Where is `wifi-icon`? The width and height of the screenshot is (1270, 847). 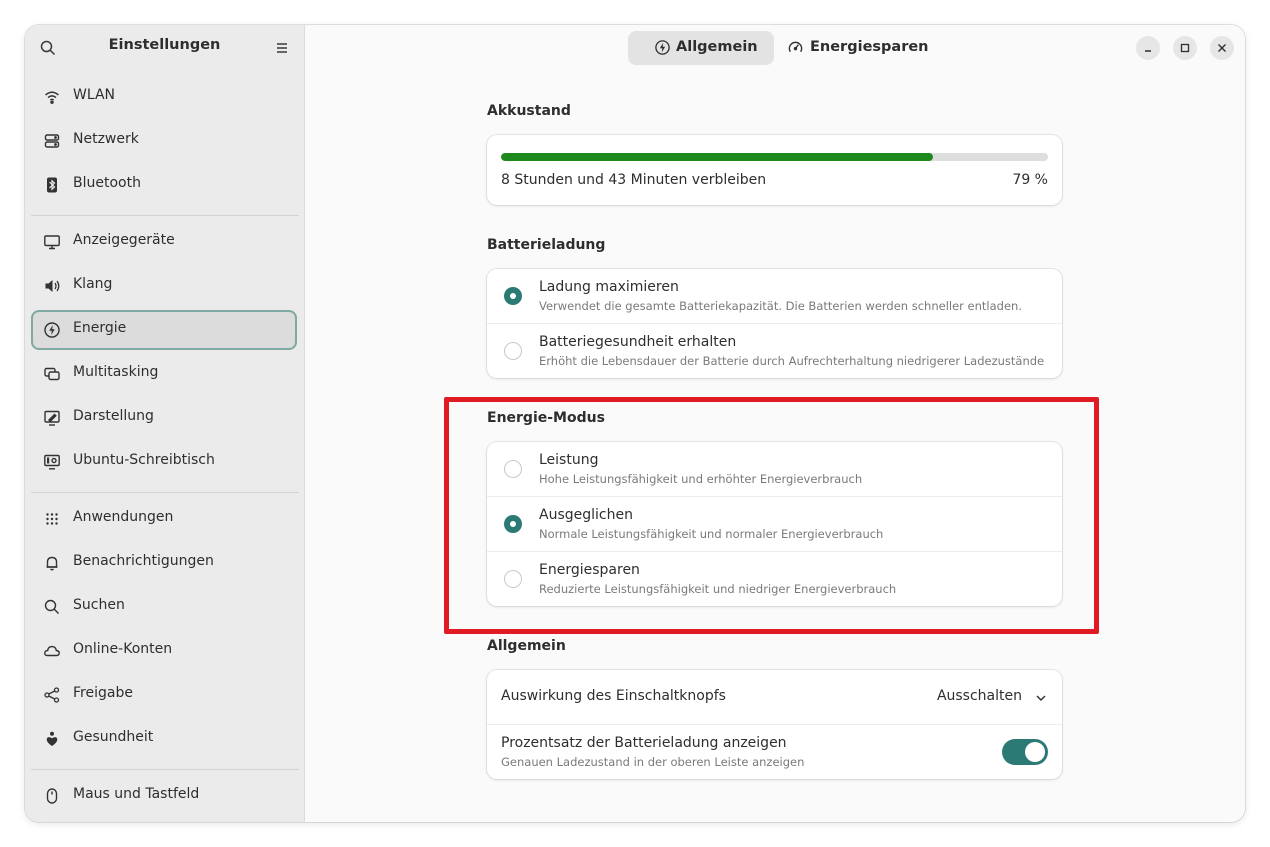 wifi-icon is located at coordinates (52, 97).